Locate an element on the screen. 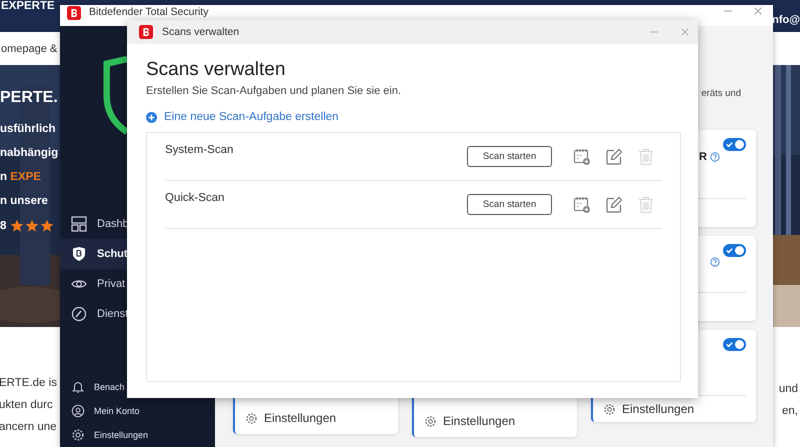 Image resolution: width=800 pixels, height=447 pixels. body-text: en, is located at coordinates (790, 411).